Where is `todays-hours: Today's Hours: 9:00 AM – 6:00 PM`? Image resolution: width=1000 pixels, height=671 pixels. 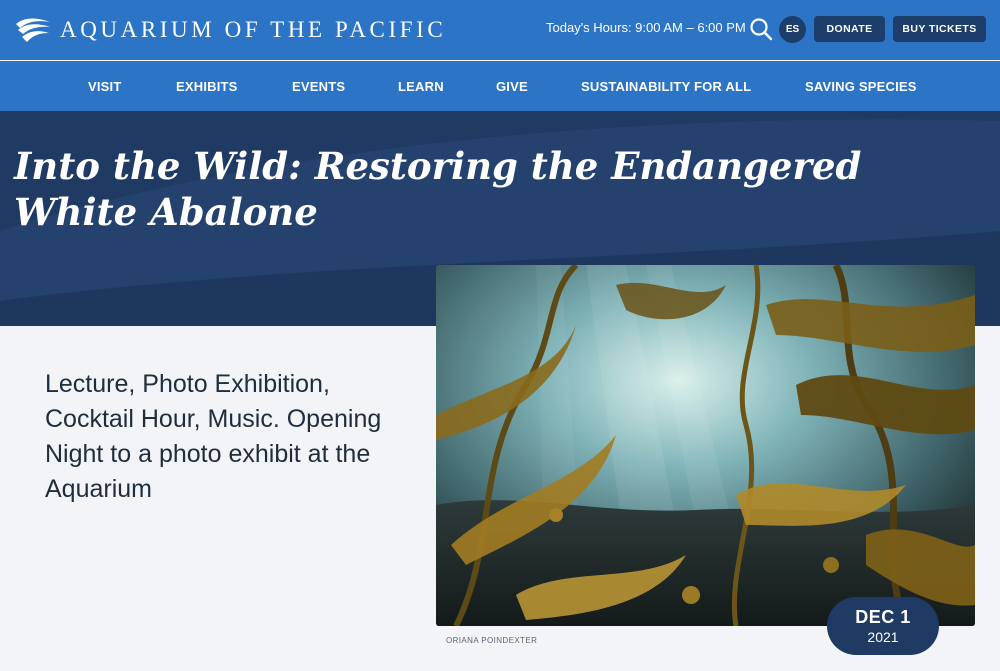
todays-hours: Today's Hours: 9:00 AM – 6:00 PM is located at coordinates (646, 27).